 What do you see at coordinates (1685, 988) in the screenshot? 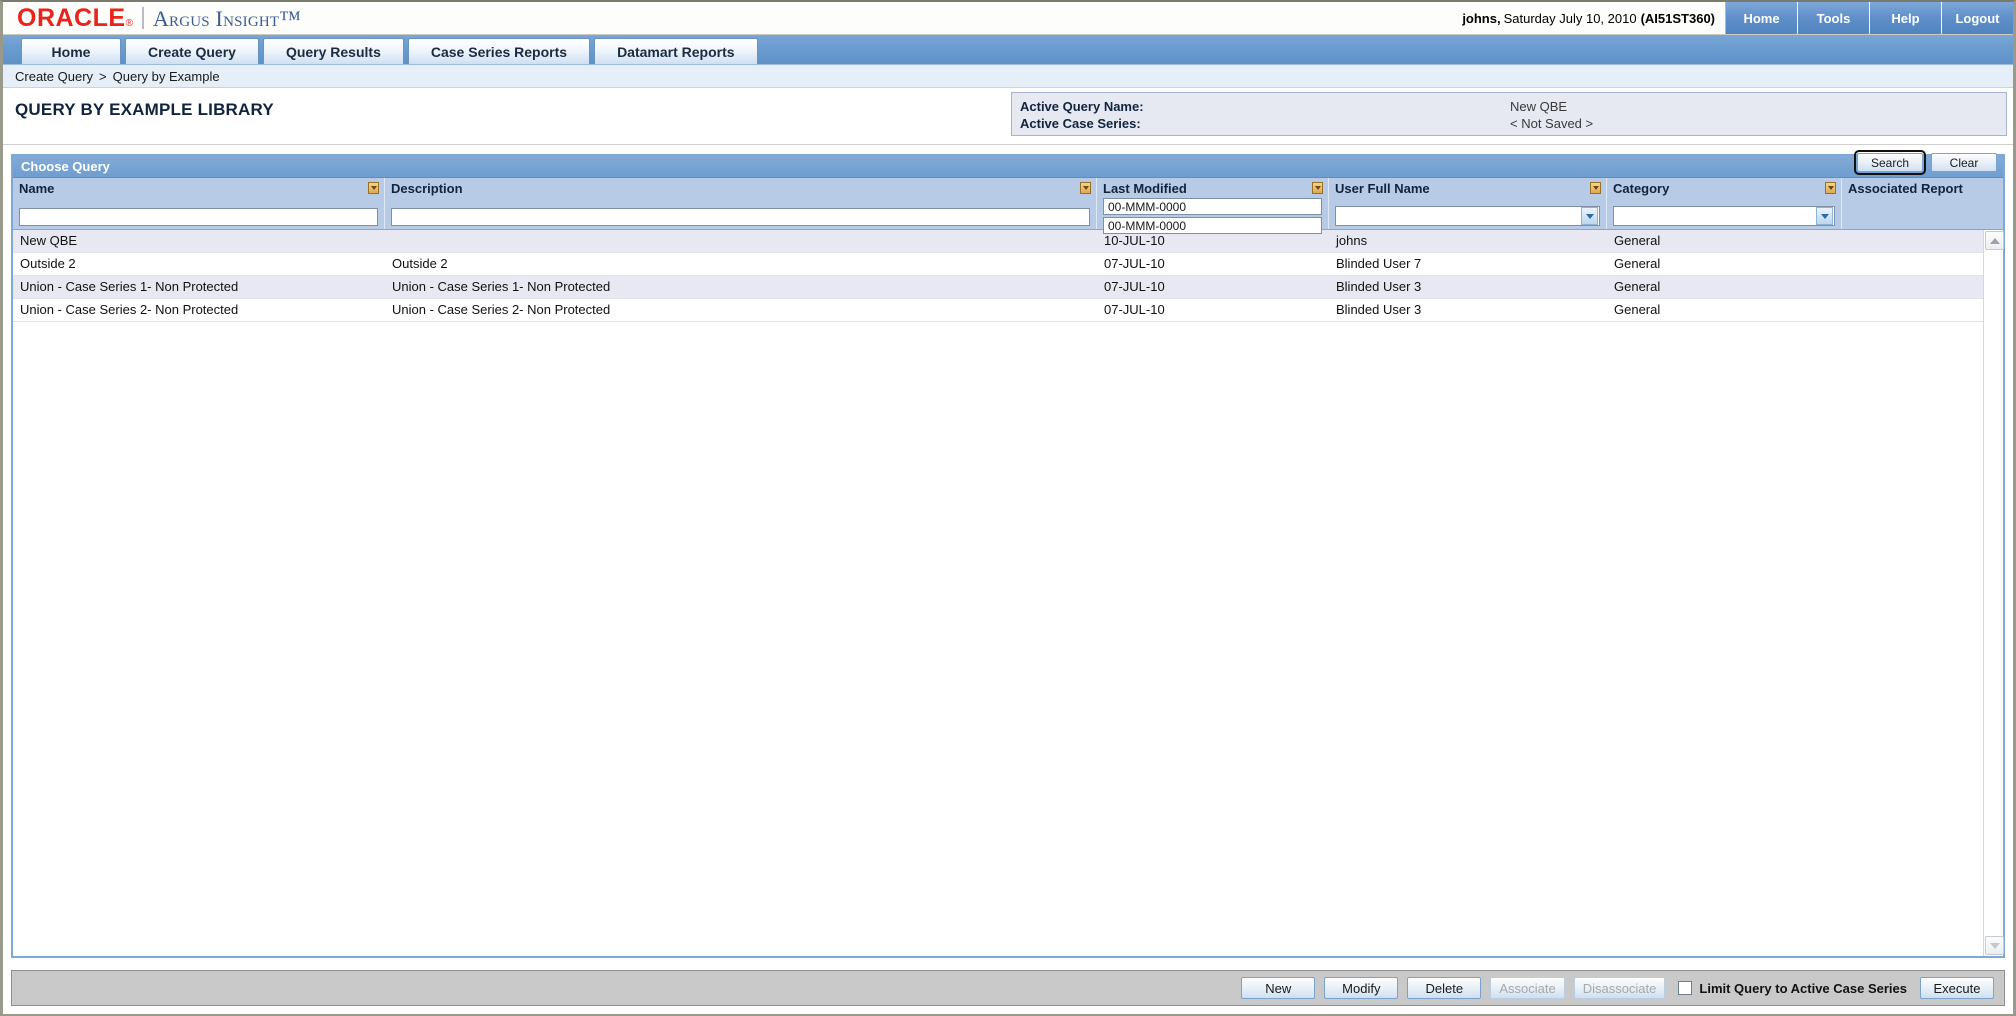
I see `limit-query-checkbox` at bounding box center [1685, 988].